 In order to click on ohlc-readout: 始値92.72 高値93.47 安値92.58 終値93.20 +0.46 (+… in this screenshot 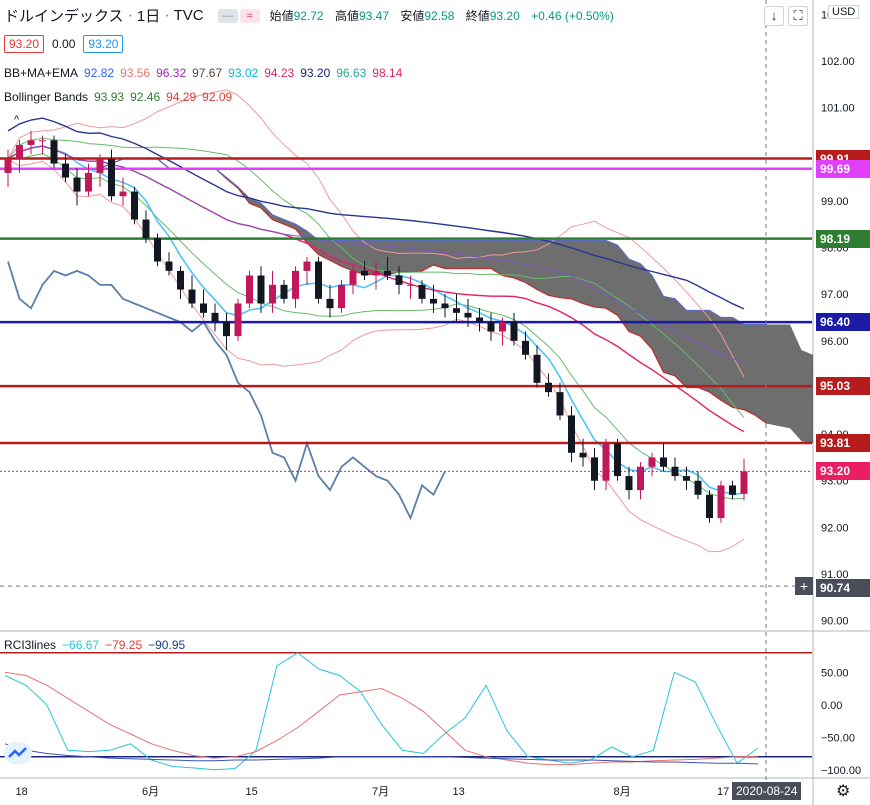, I will do `click(442, 15)`.